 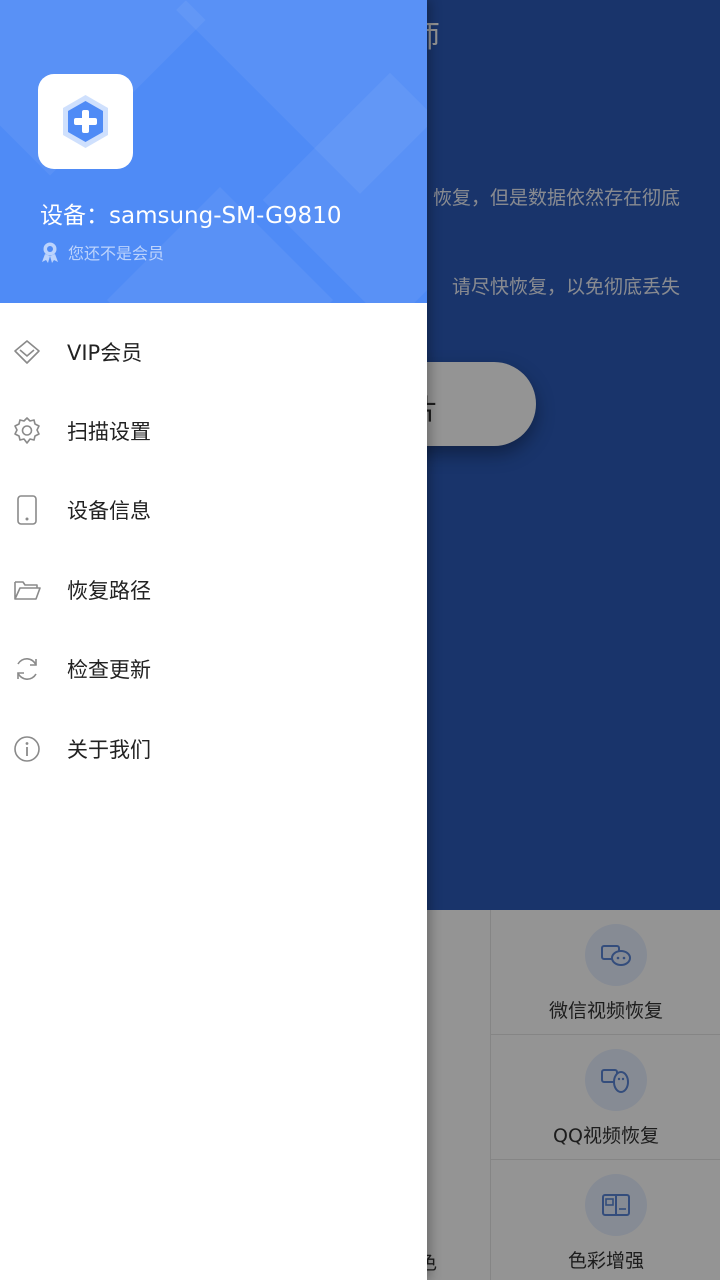 What do you see at coordinates (109, 749) in the screenshot?
I see `menu-label: 关于我们` at bounding box center [109, 749].